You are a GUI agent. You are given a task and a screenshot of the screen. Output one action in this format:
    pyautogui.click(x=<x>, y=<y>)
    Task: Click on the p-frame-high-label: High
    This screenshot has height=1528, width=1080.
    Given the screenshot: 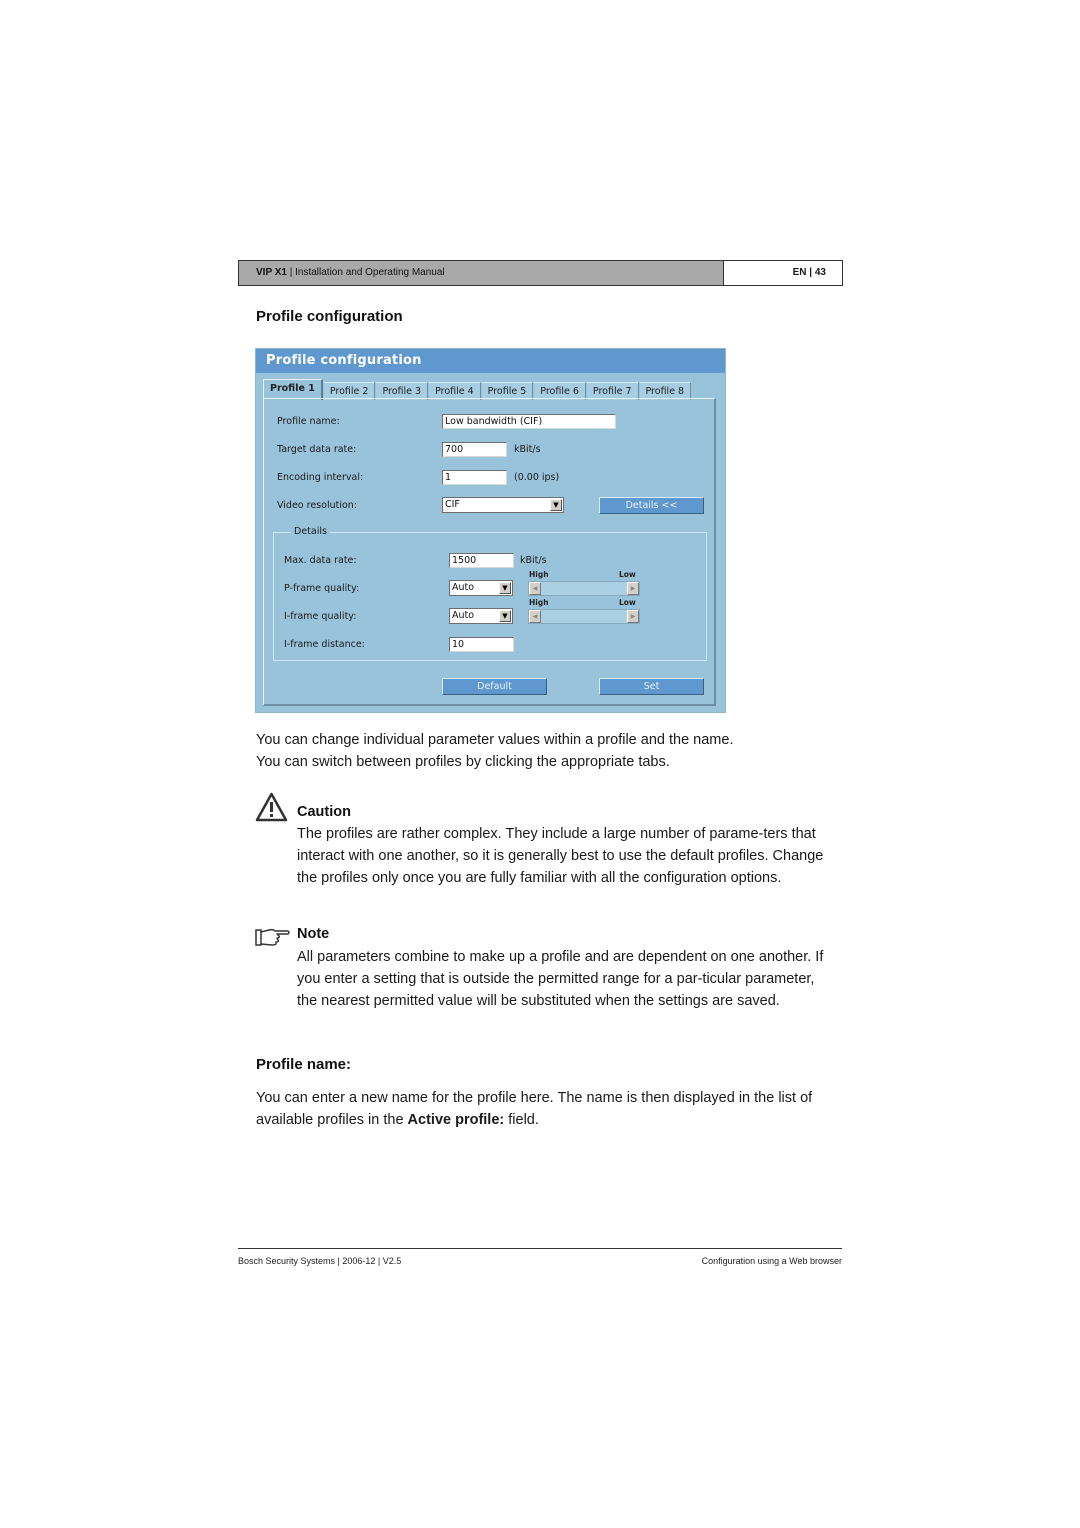 What is the action you would take?
    pyautogui.click(x=539, y=574)
    